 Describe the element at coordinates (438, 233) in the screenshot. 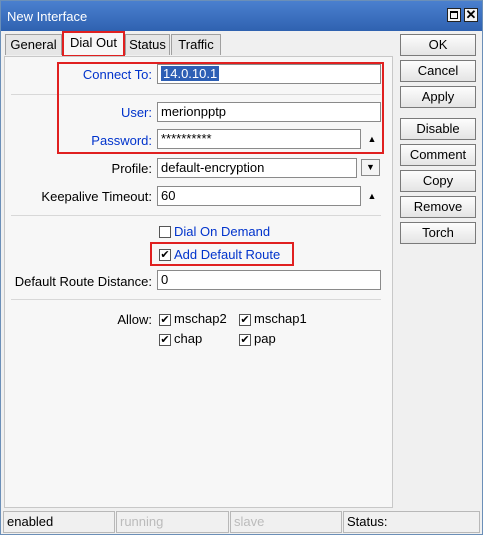

I see `torch-button: Torch` at that location.